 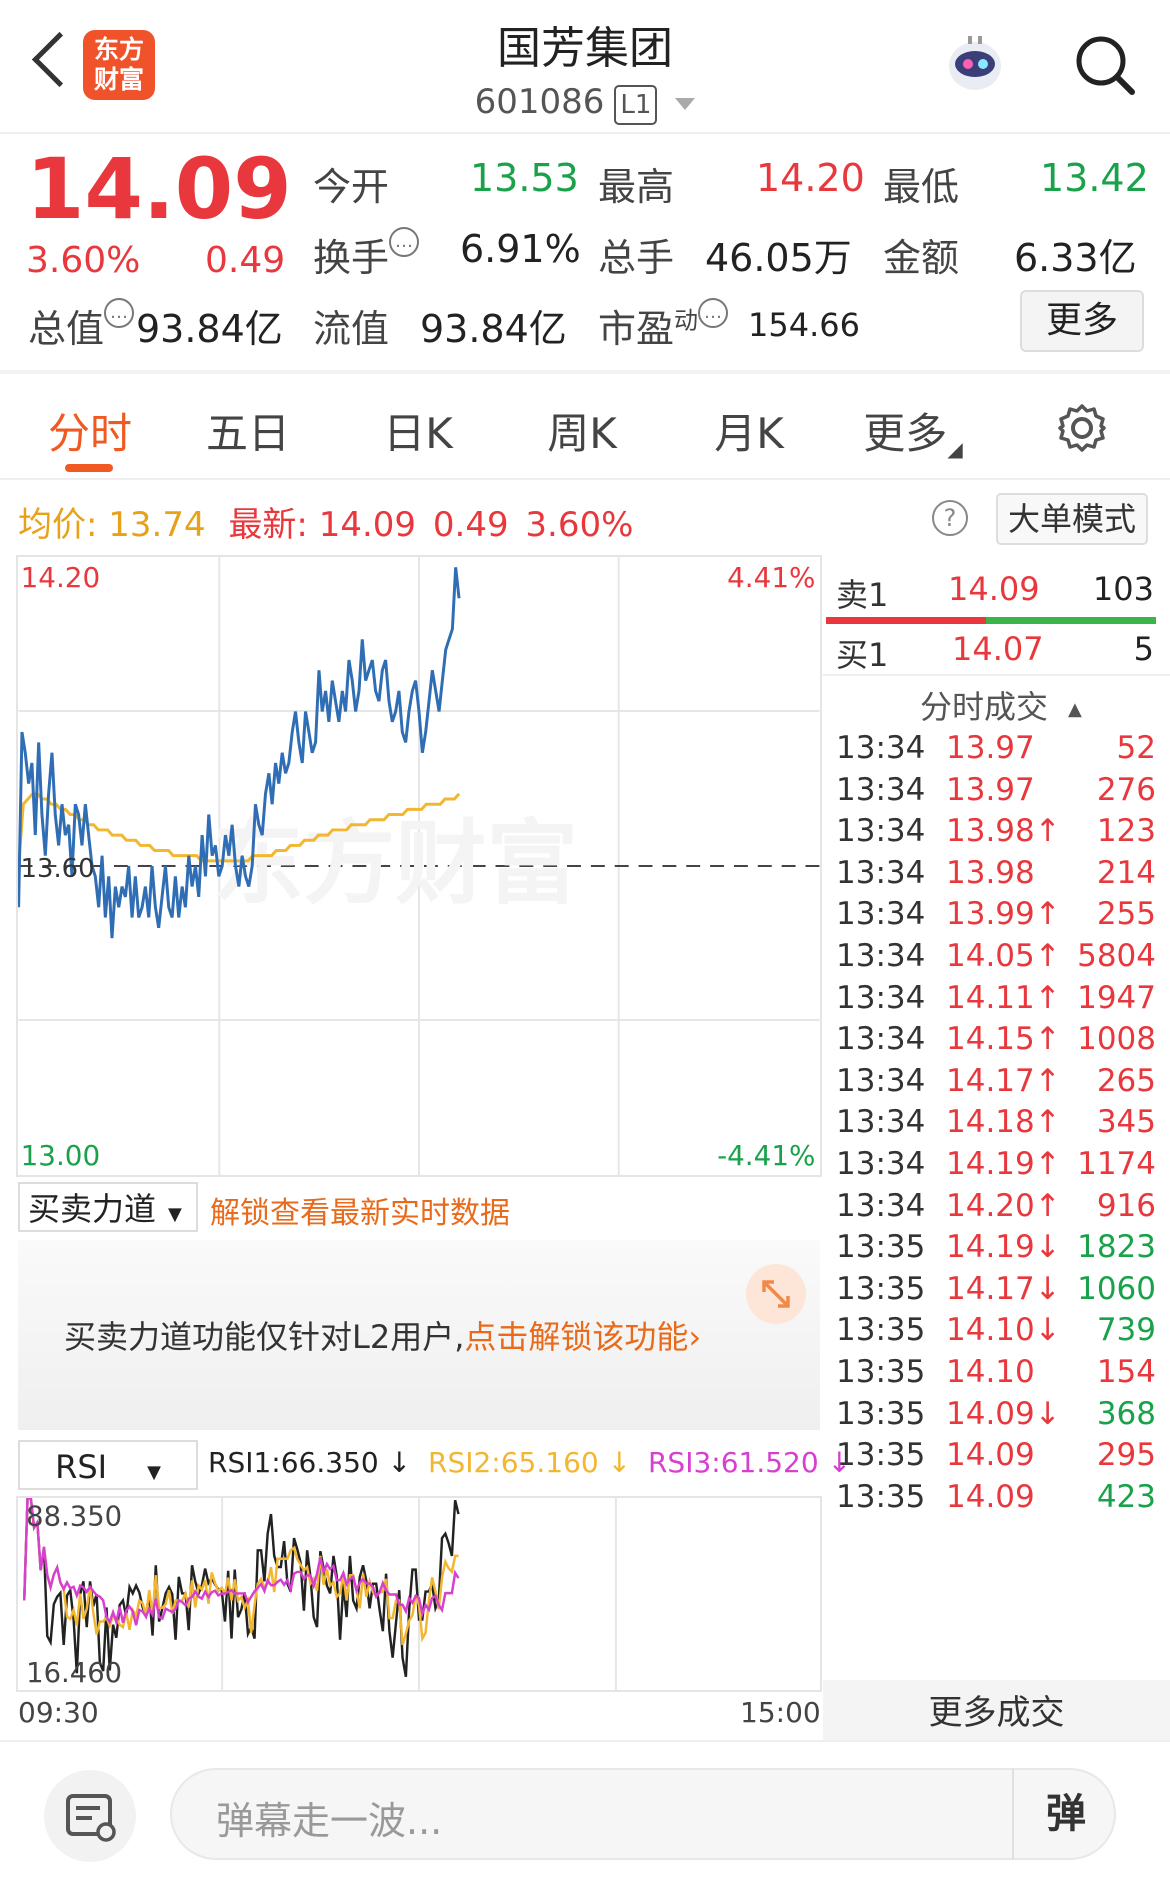 I want to click on x-end-label: 15:00, so click(x=780, y=1712).